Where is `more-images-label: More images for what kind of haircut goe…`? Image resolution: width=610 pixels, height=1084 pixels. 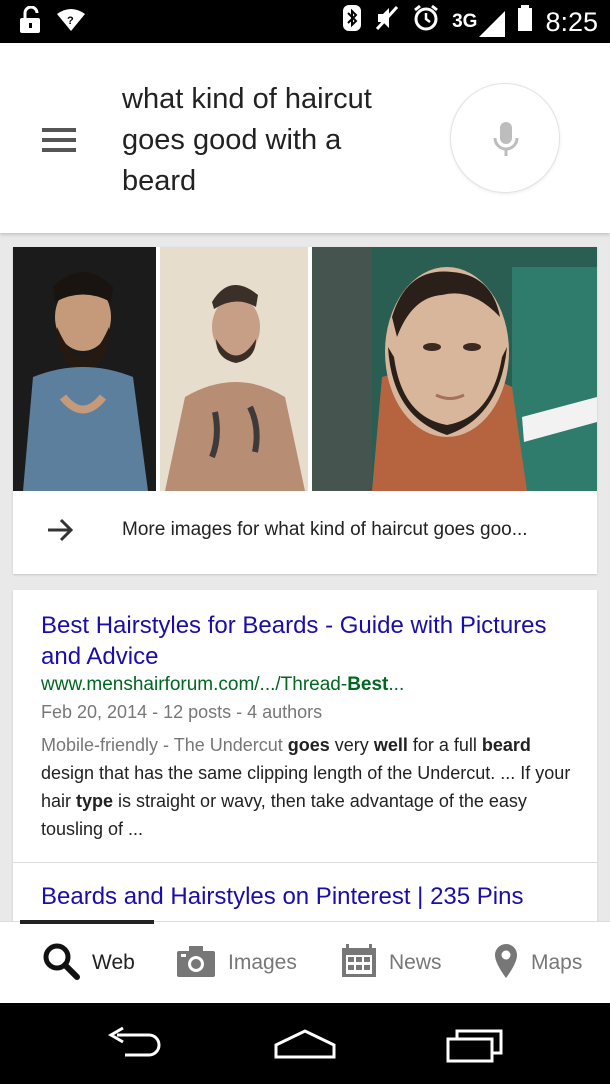 more-images-label: More images for what kind of haircut goe… is located at coordinates (325, 529).